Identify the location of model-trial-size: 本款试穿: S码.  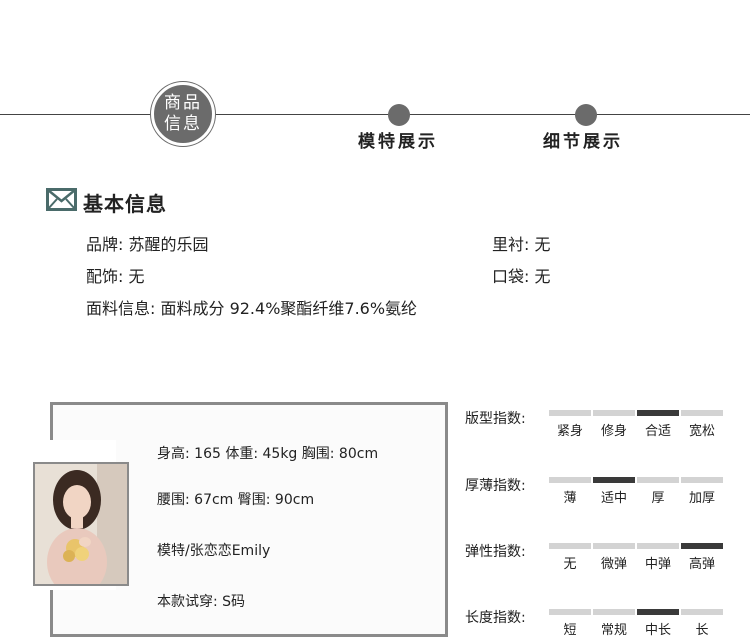
(201, 602).